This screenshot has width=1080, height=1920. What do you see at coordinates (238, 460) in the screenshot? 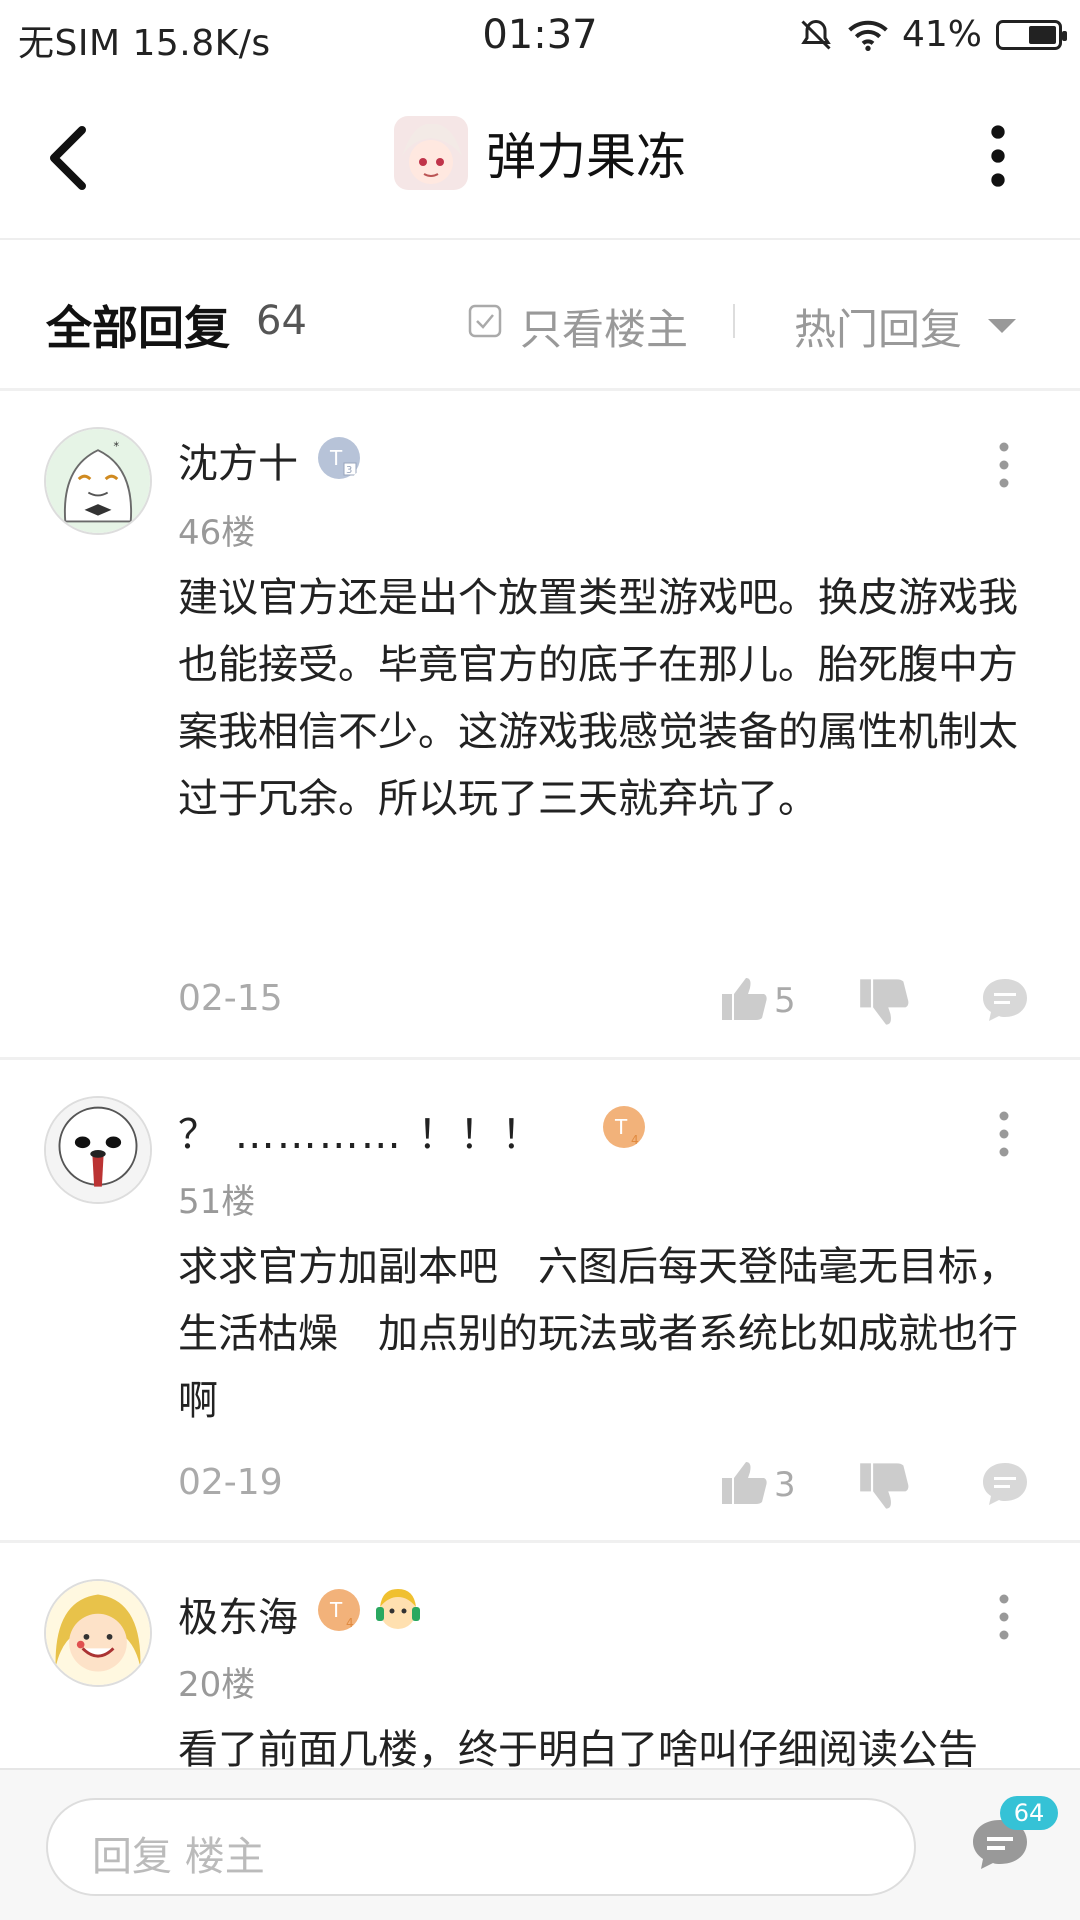
I see `username: 沈方十` at bounding box center [238, 460].